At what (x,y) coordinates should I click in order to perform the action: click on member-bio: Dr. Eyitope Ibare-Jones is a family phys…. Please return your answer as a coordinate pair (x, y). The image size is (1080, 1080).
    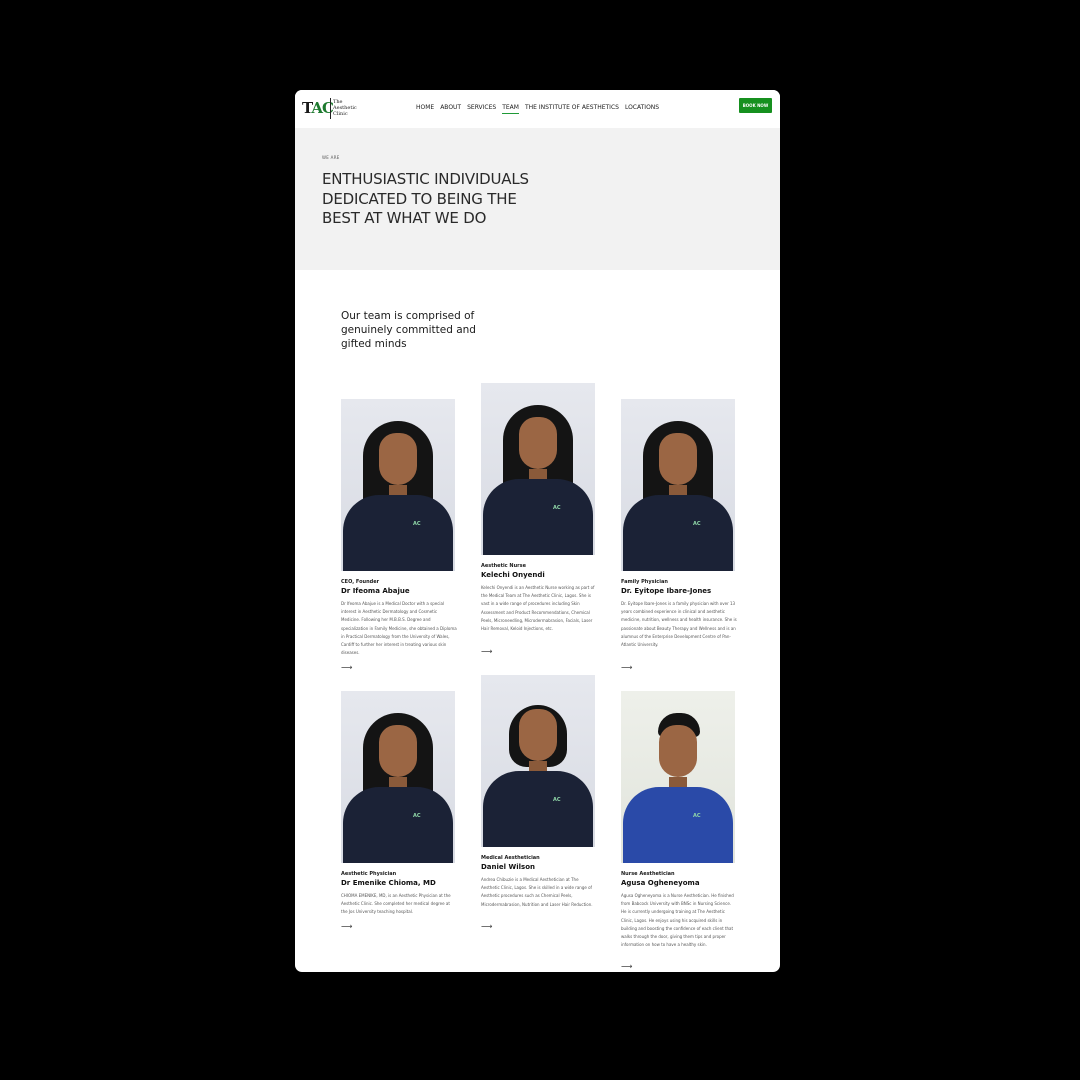
    Looking at the image, I should click on (679, 624).